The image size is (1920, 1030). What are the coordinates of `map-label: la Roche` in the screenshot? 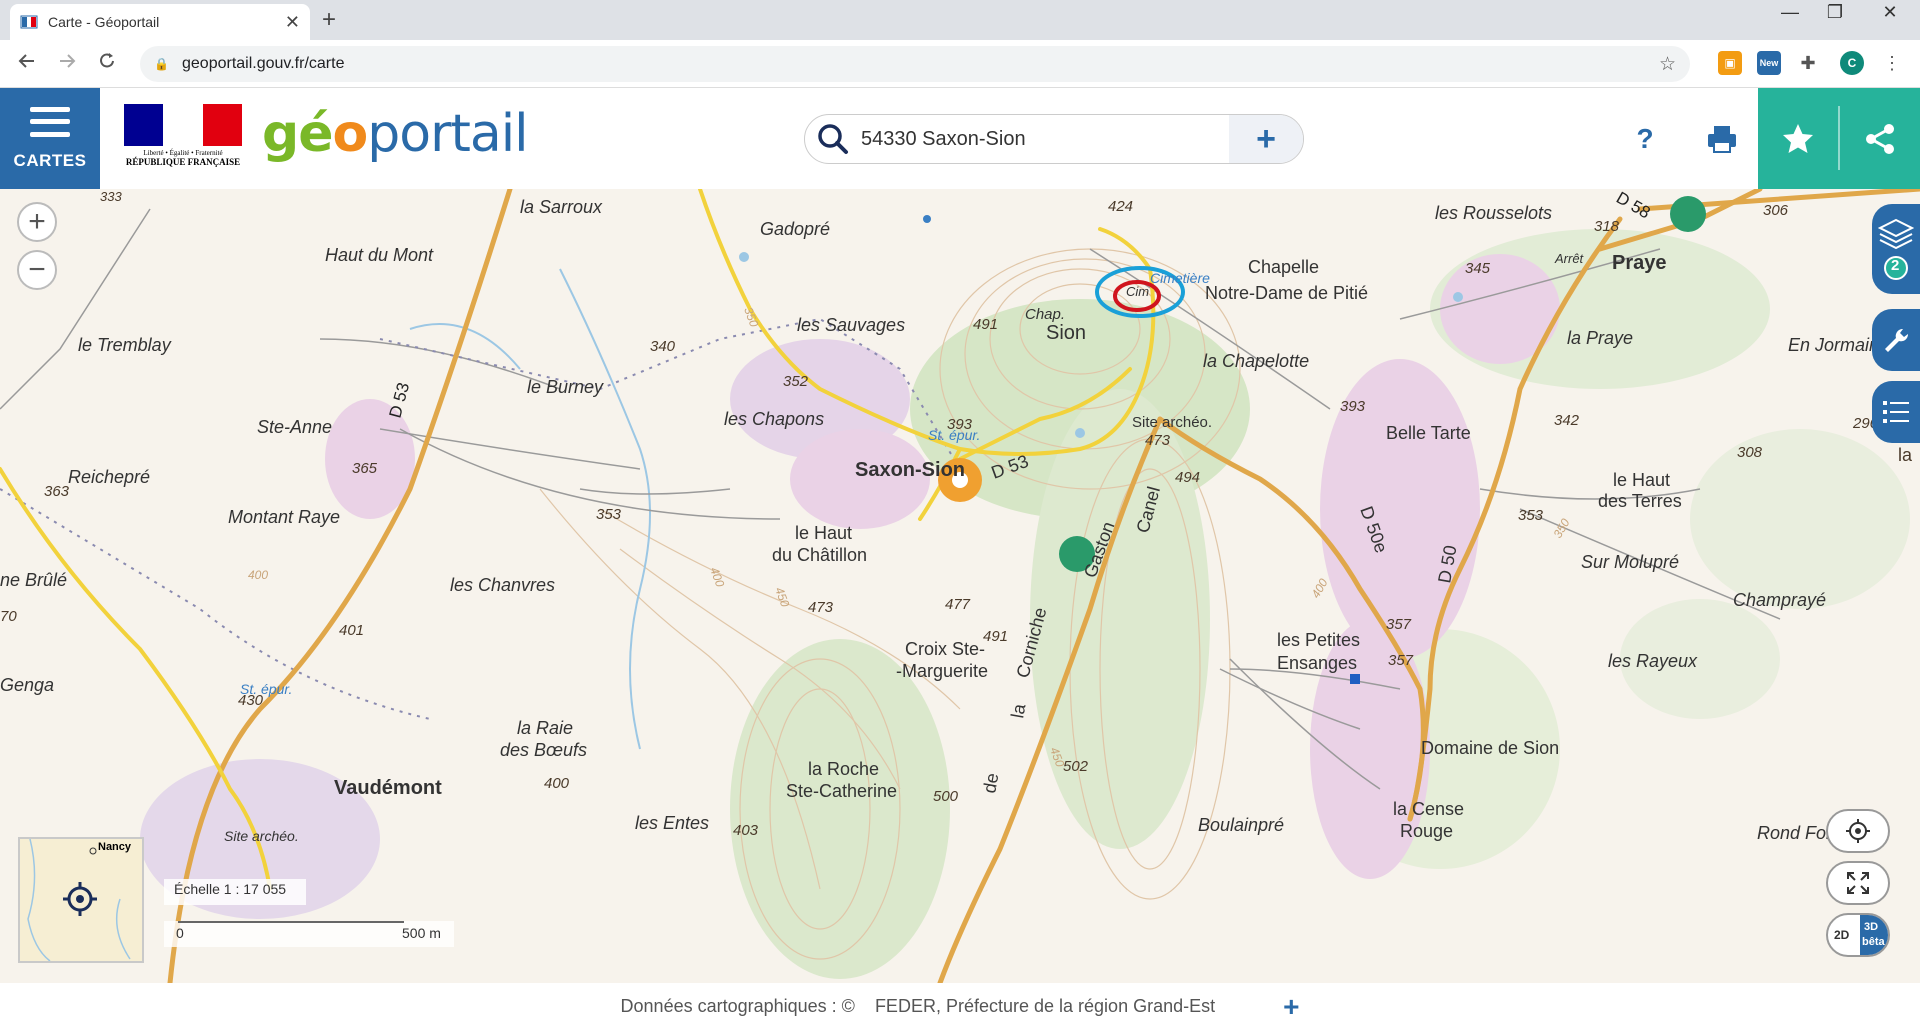 It's located at (843, 769).